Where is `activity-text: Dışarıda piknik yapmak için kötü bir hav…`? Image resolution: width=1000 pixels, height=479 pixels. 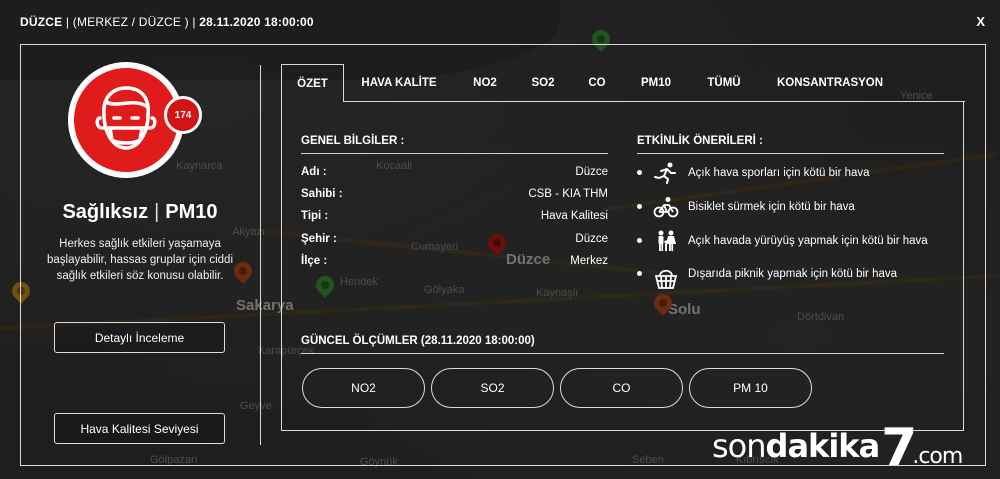 activity-text: Dışarıda piknik yapmak için kötü bir hav… is located at coordinates (793, 274).